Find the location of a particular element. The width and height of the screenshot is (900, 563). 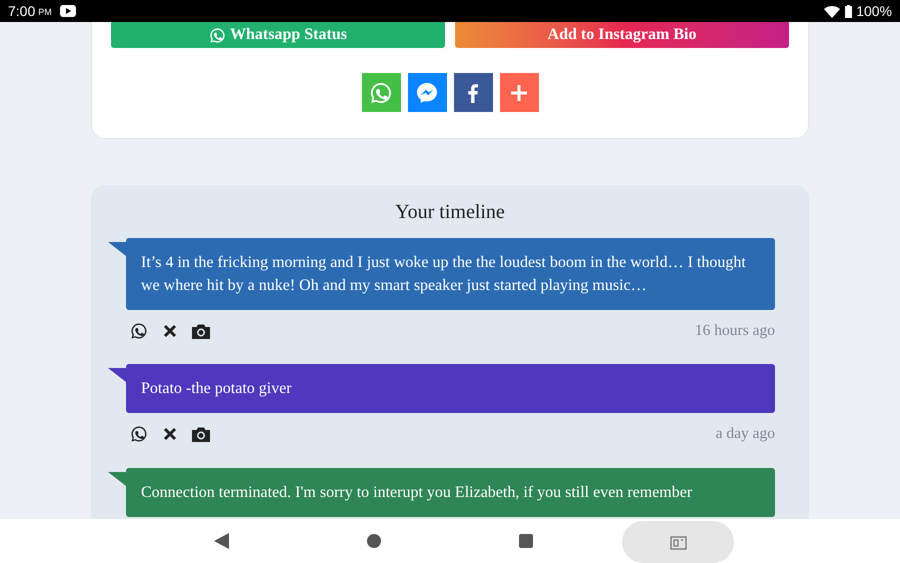

video-icon is located at coordinates (68, 11).